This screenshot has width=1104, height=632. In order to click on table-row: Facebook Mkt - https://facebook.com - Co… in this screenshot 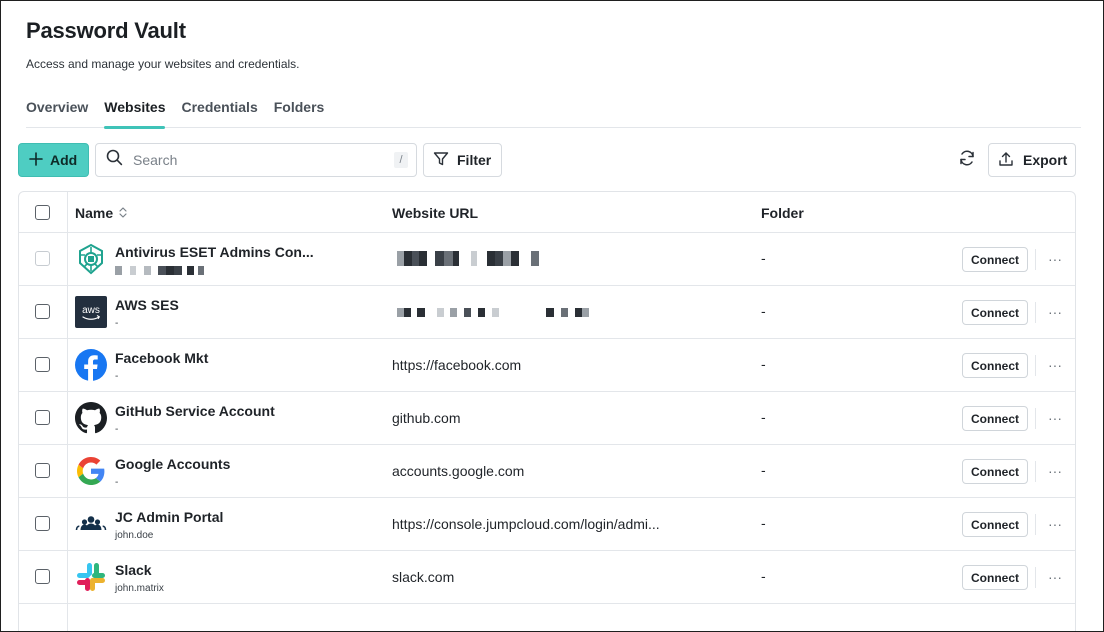, I will do `click(547, 365)`.